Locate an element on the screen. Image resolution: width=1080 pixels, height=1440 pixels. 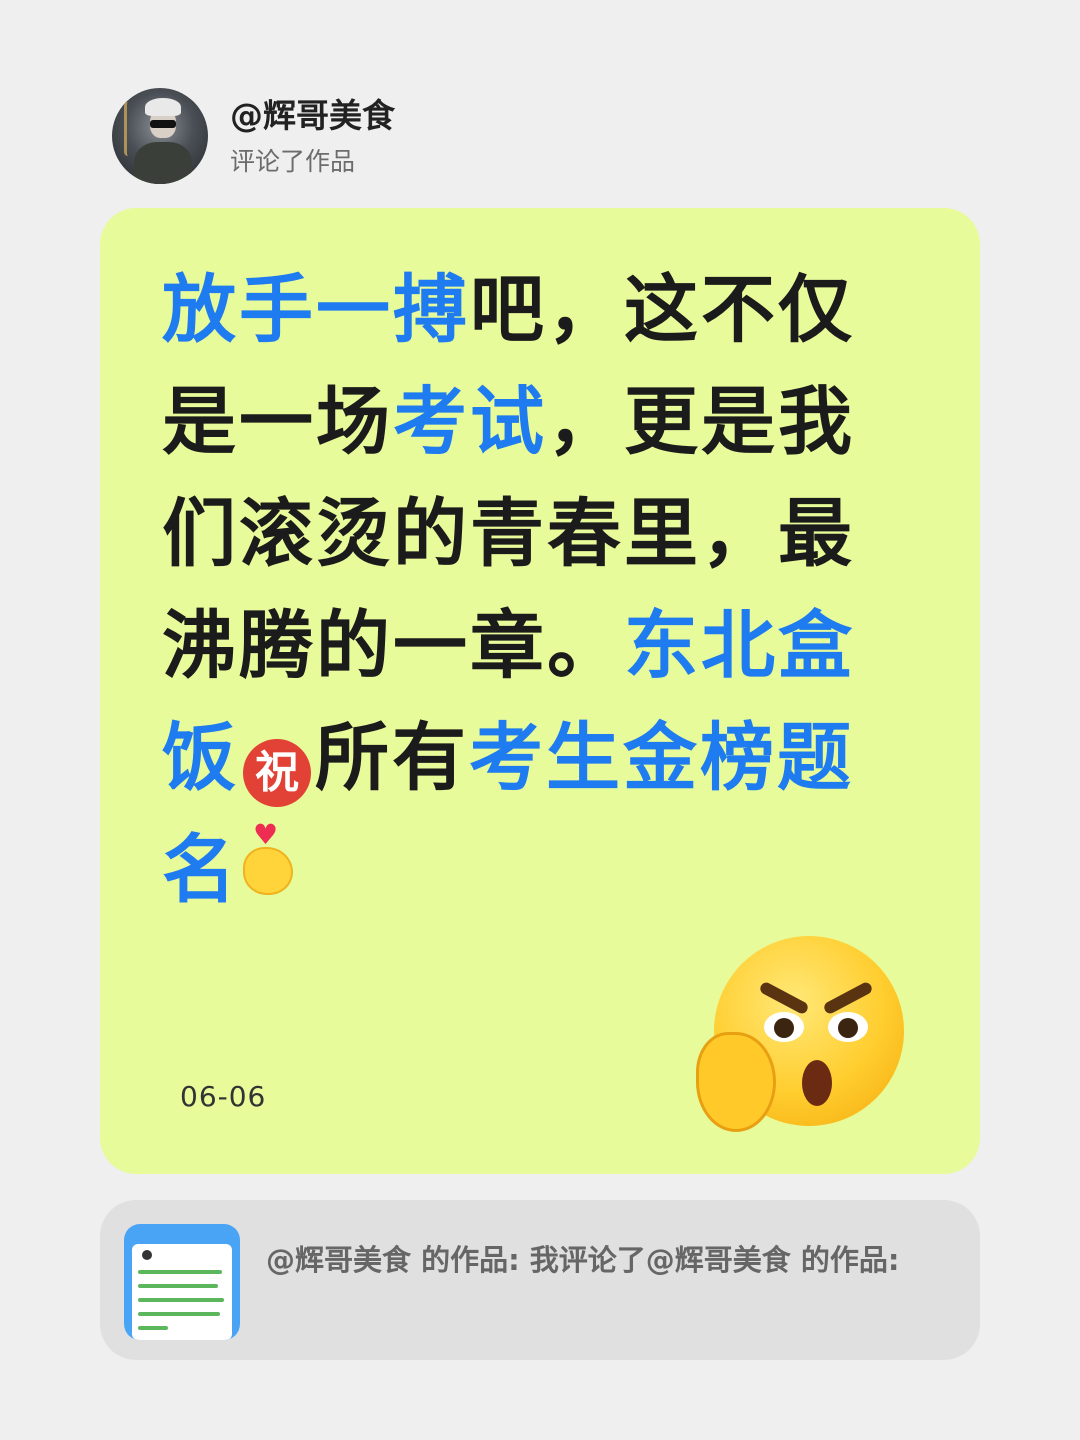
emoji-hand is located at coordinates (736, 1082).